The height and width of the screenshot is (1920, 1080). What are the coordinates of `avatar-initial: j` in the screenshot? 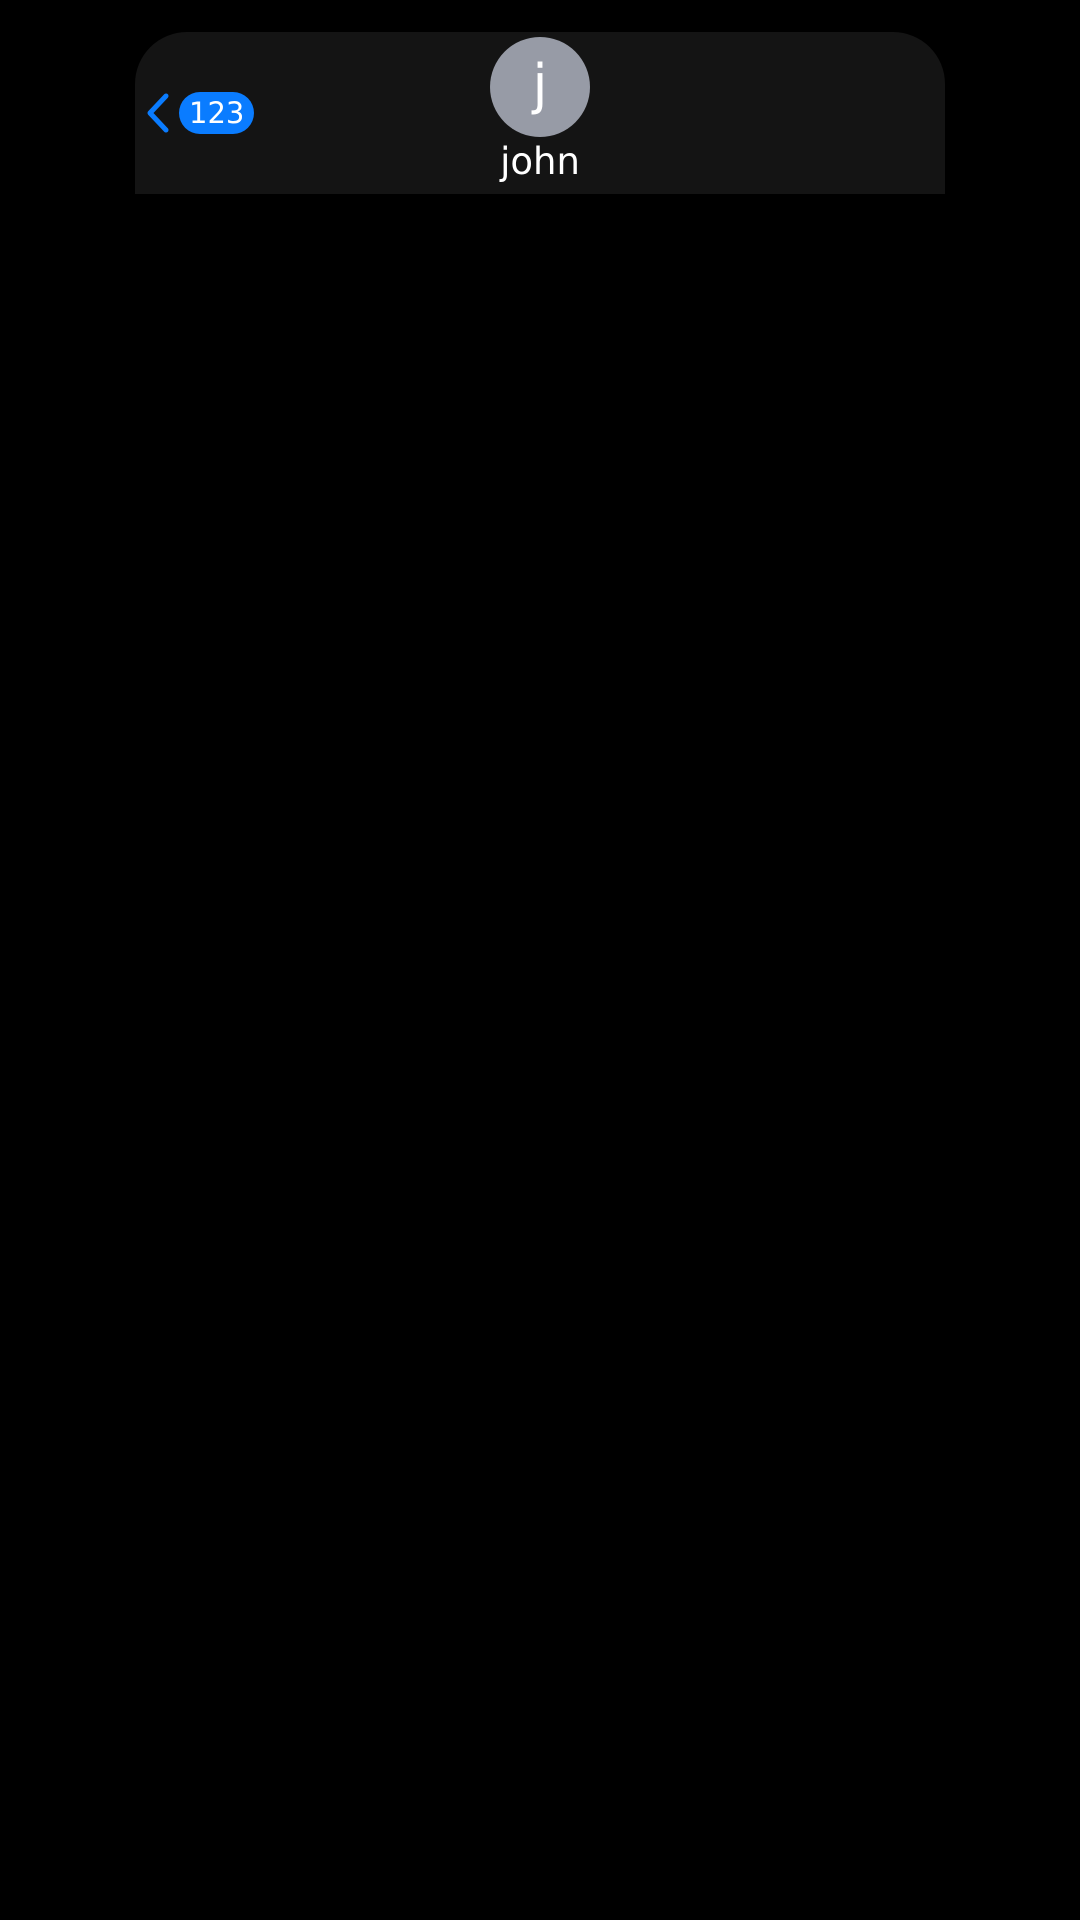 It's located at (540, 84).